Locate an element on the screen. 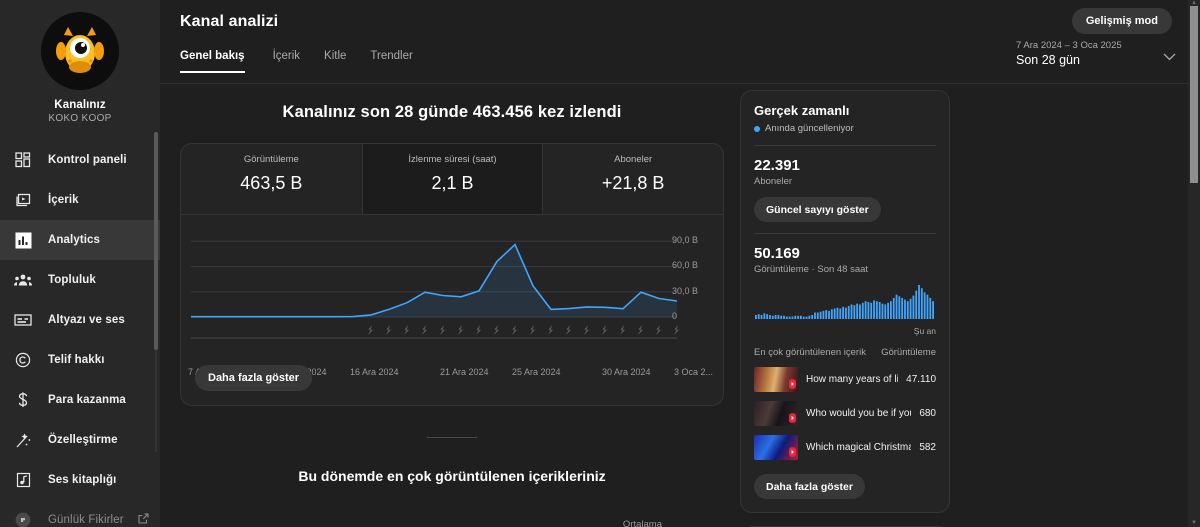  chart-y-tick-label: 90,0 B is located at coordinates (685, 240).